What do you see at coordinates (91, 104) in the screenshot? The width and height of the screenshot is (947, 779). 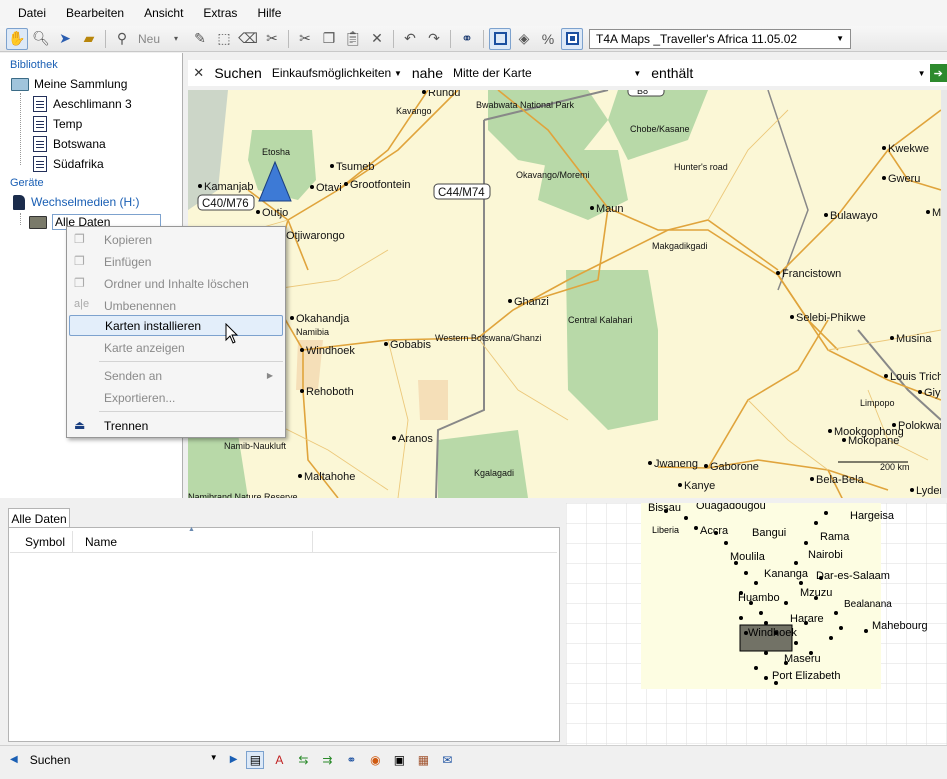 I see `tree-item-aeschlimann: Aeschlimann 3` at bounding box center [91, 104].